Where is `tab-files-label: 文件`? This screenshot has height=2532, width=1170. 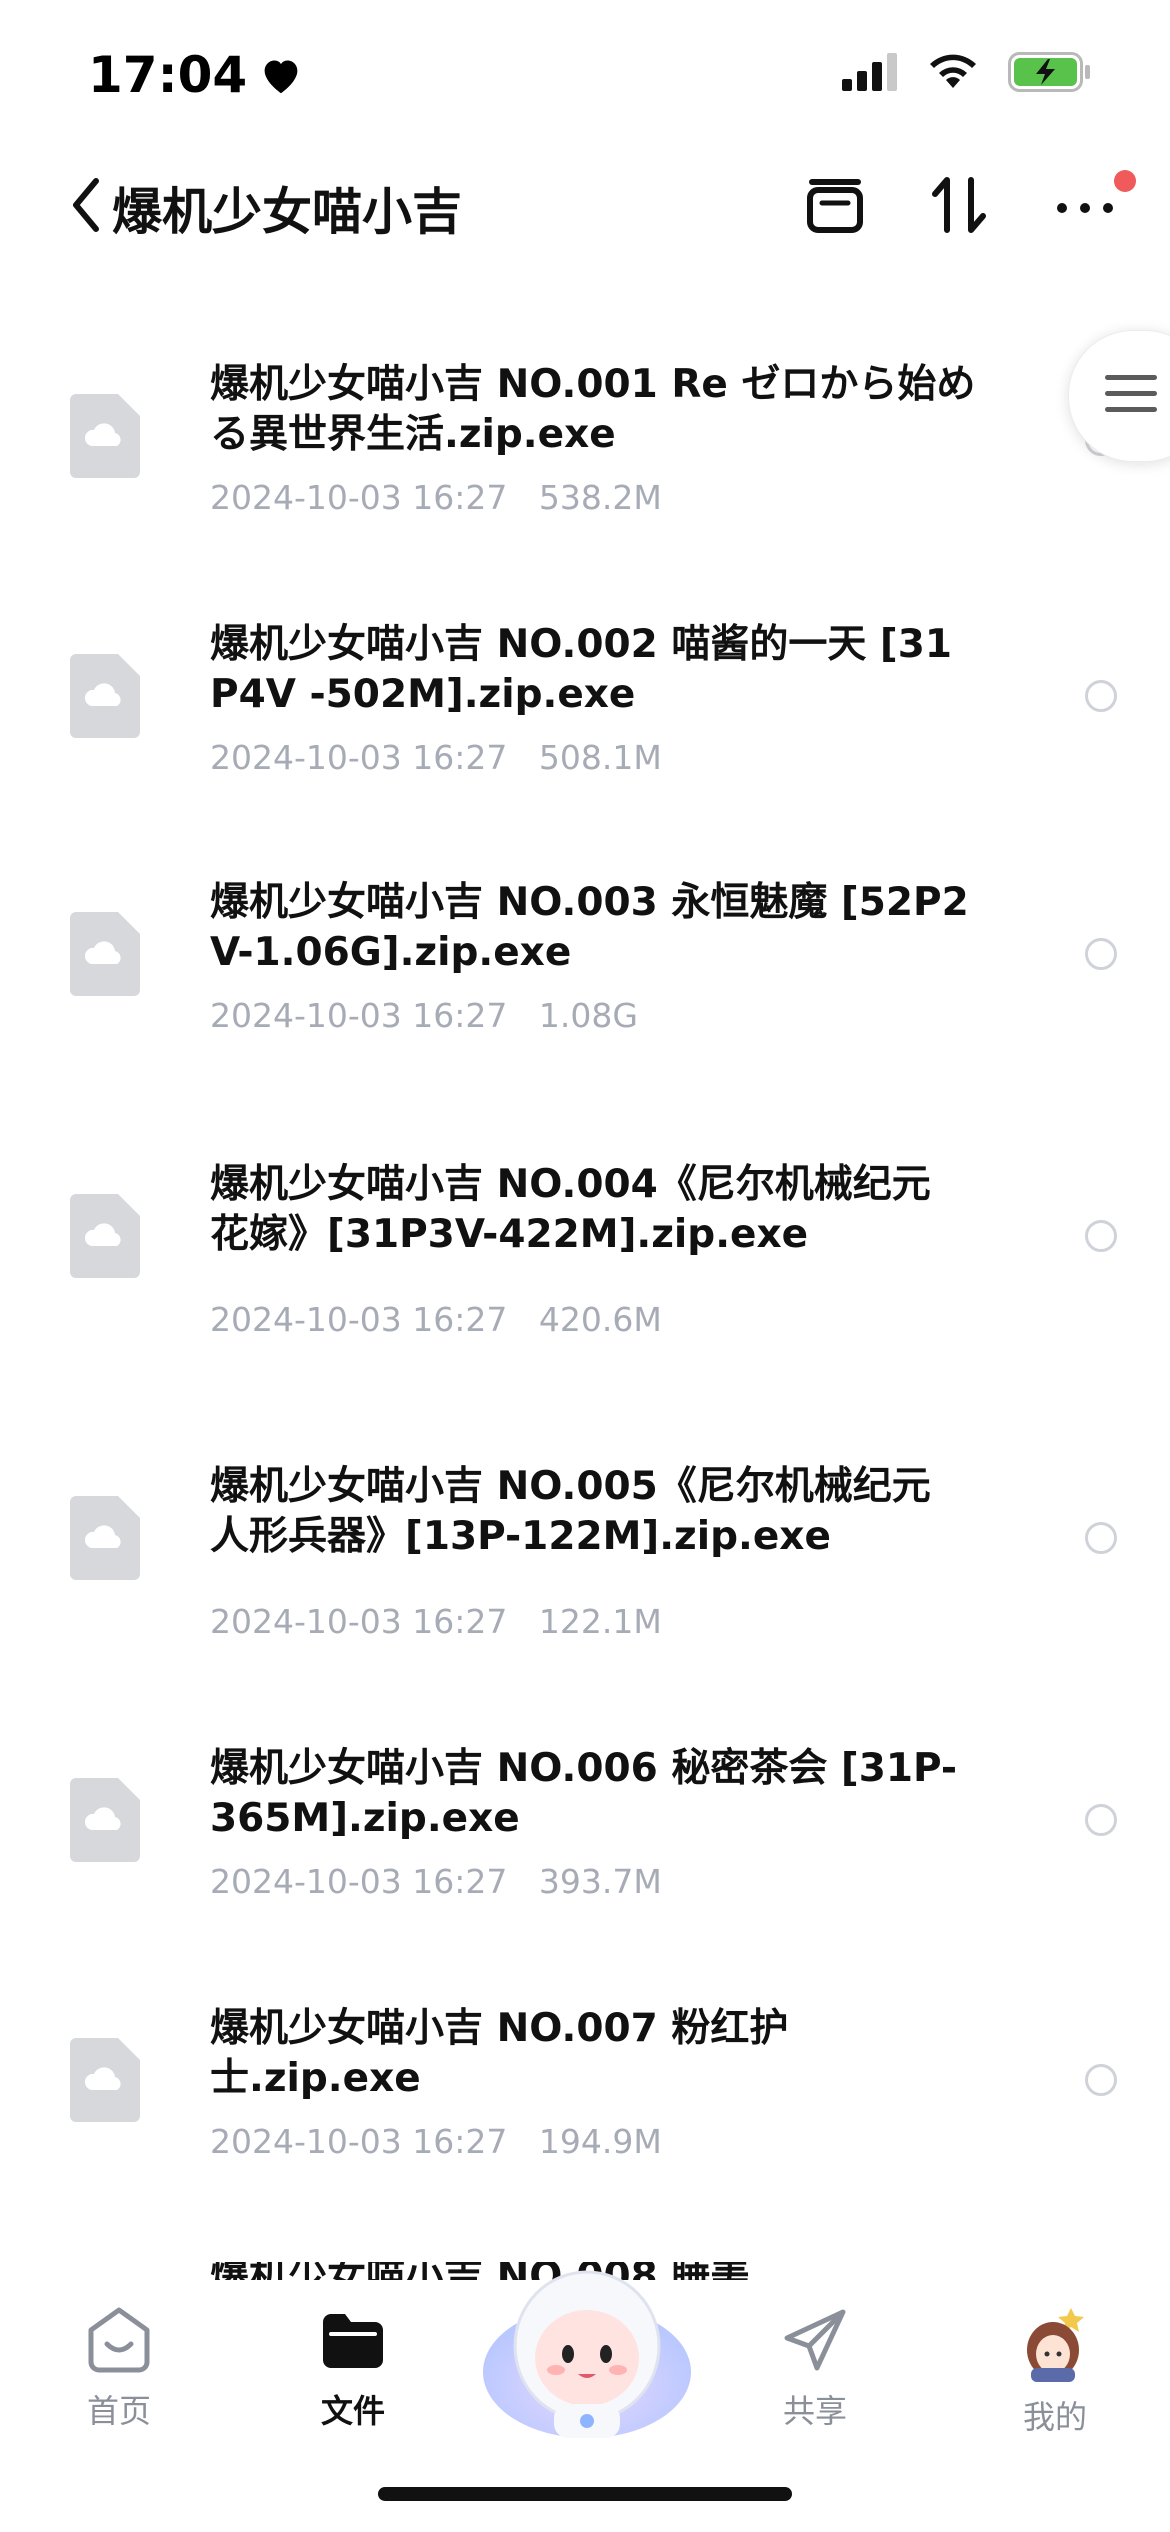
tab-files-label: 文件 is located at coordinates (352, 2411).